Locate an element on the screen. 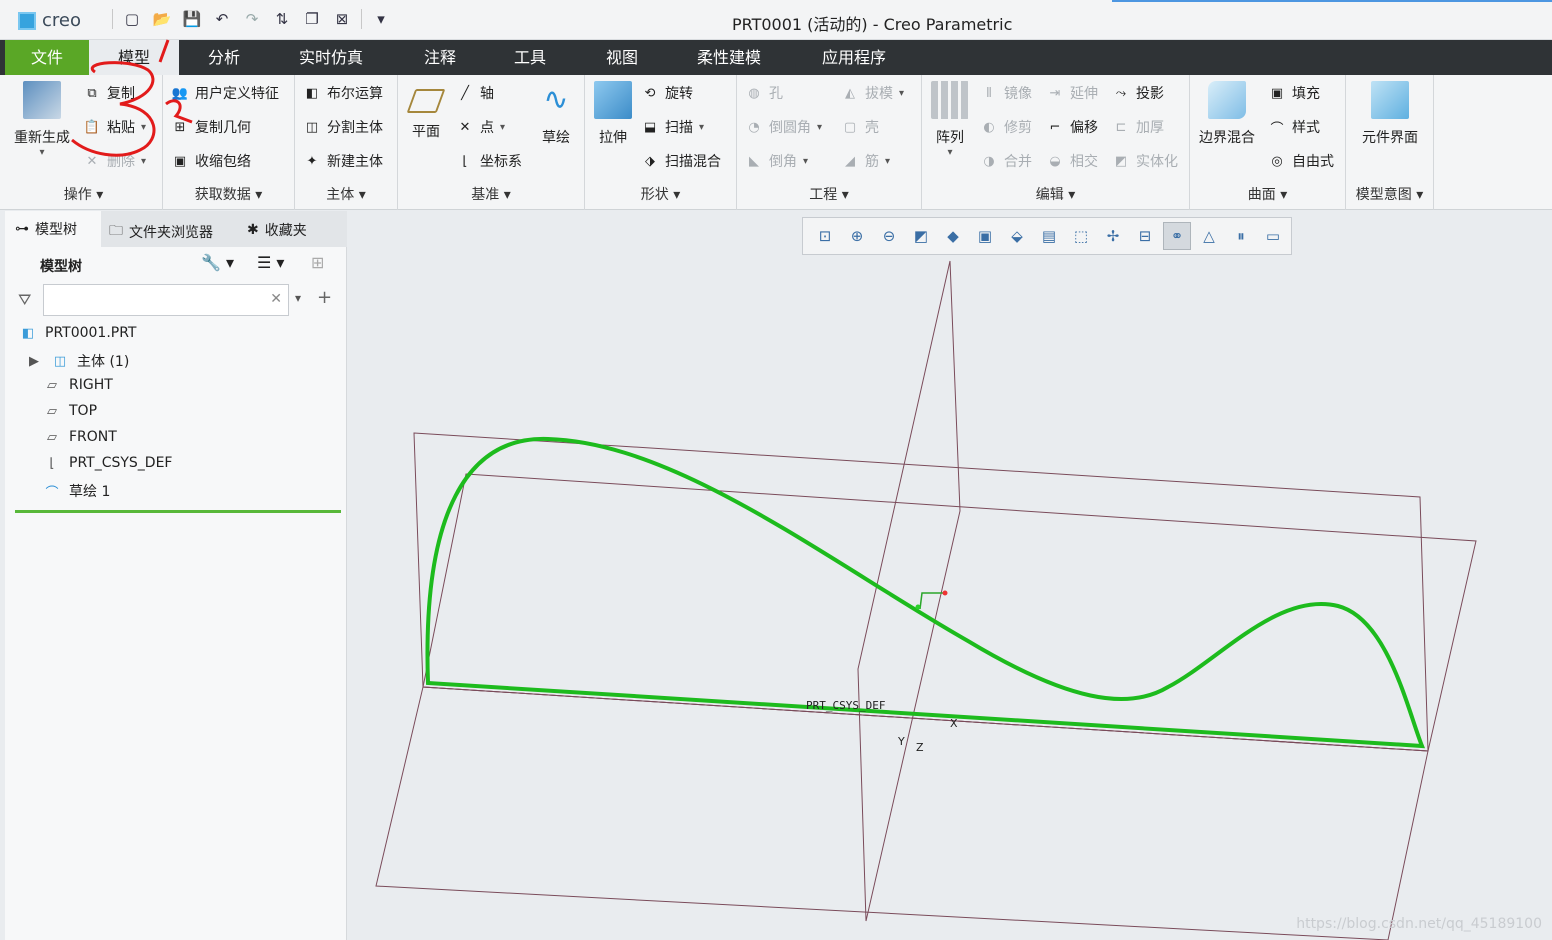 This screenshot has height=940, width=1552. boundary-blend-button: 边界混合 is located at coordinates (1227, 114).